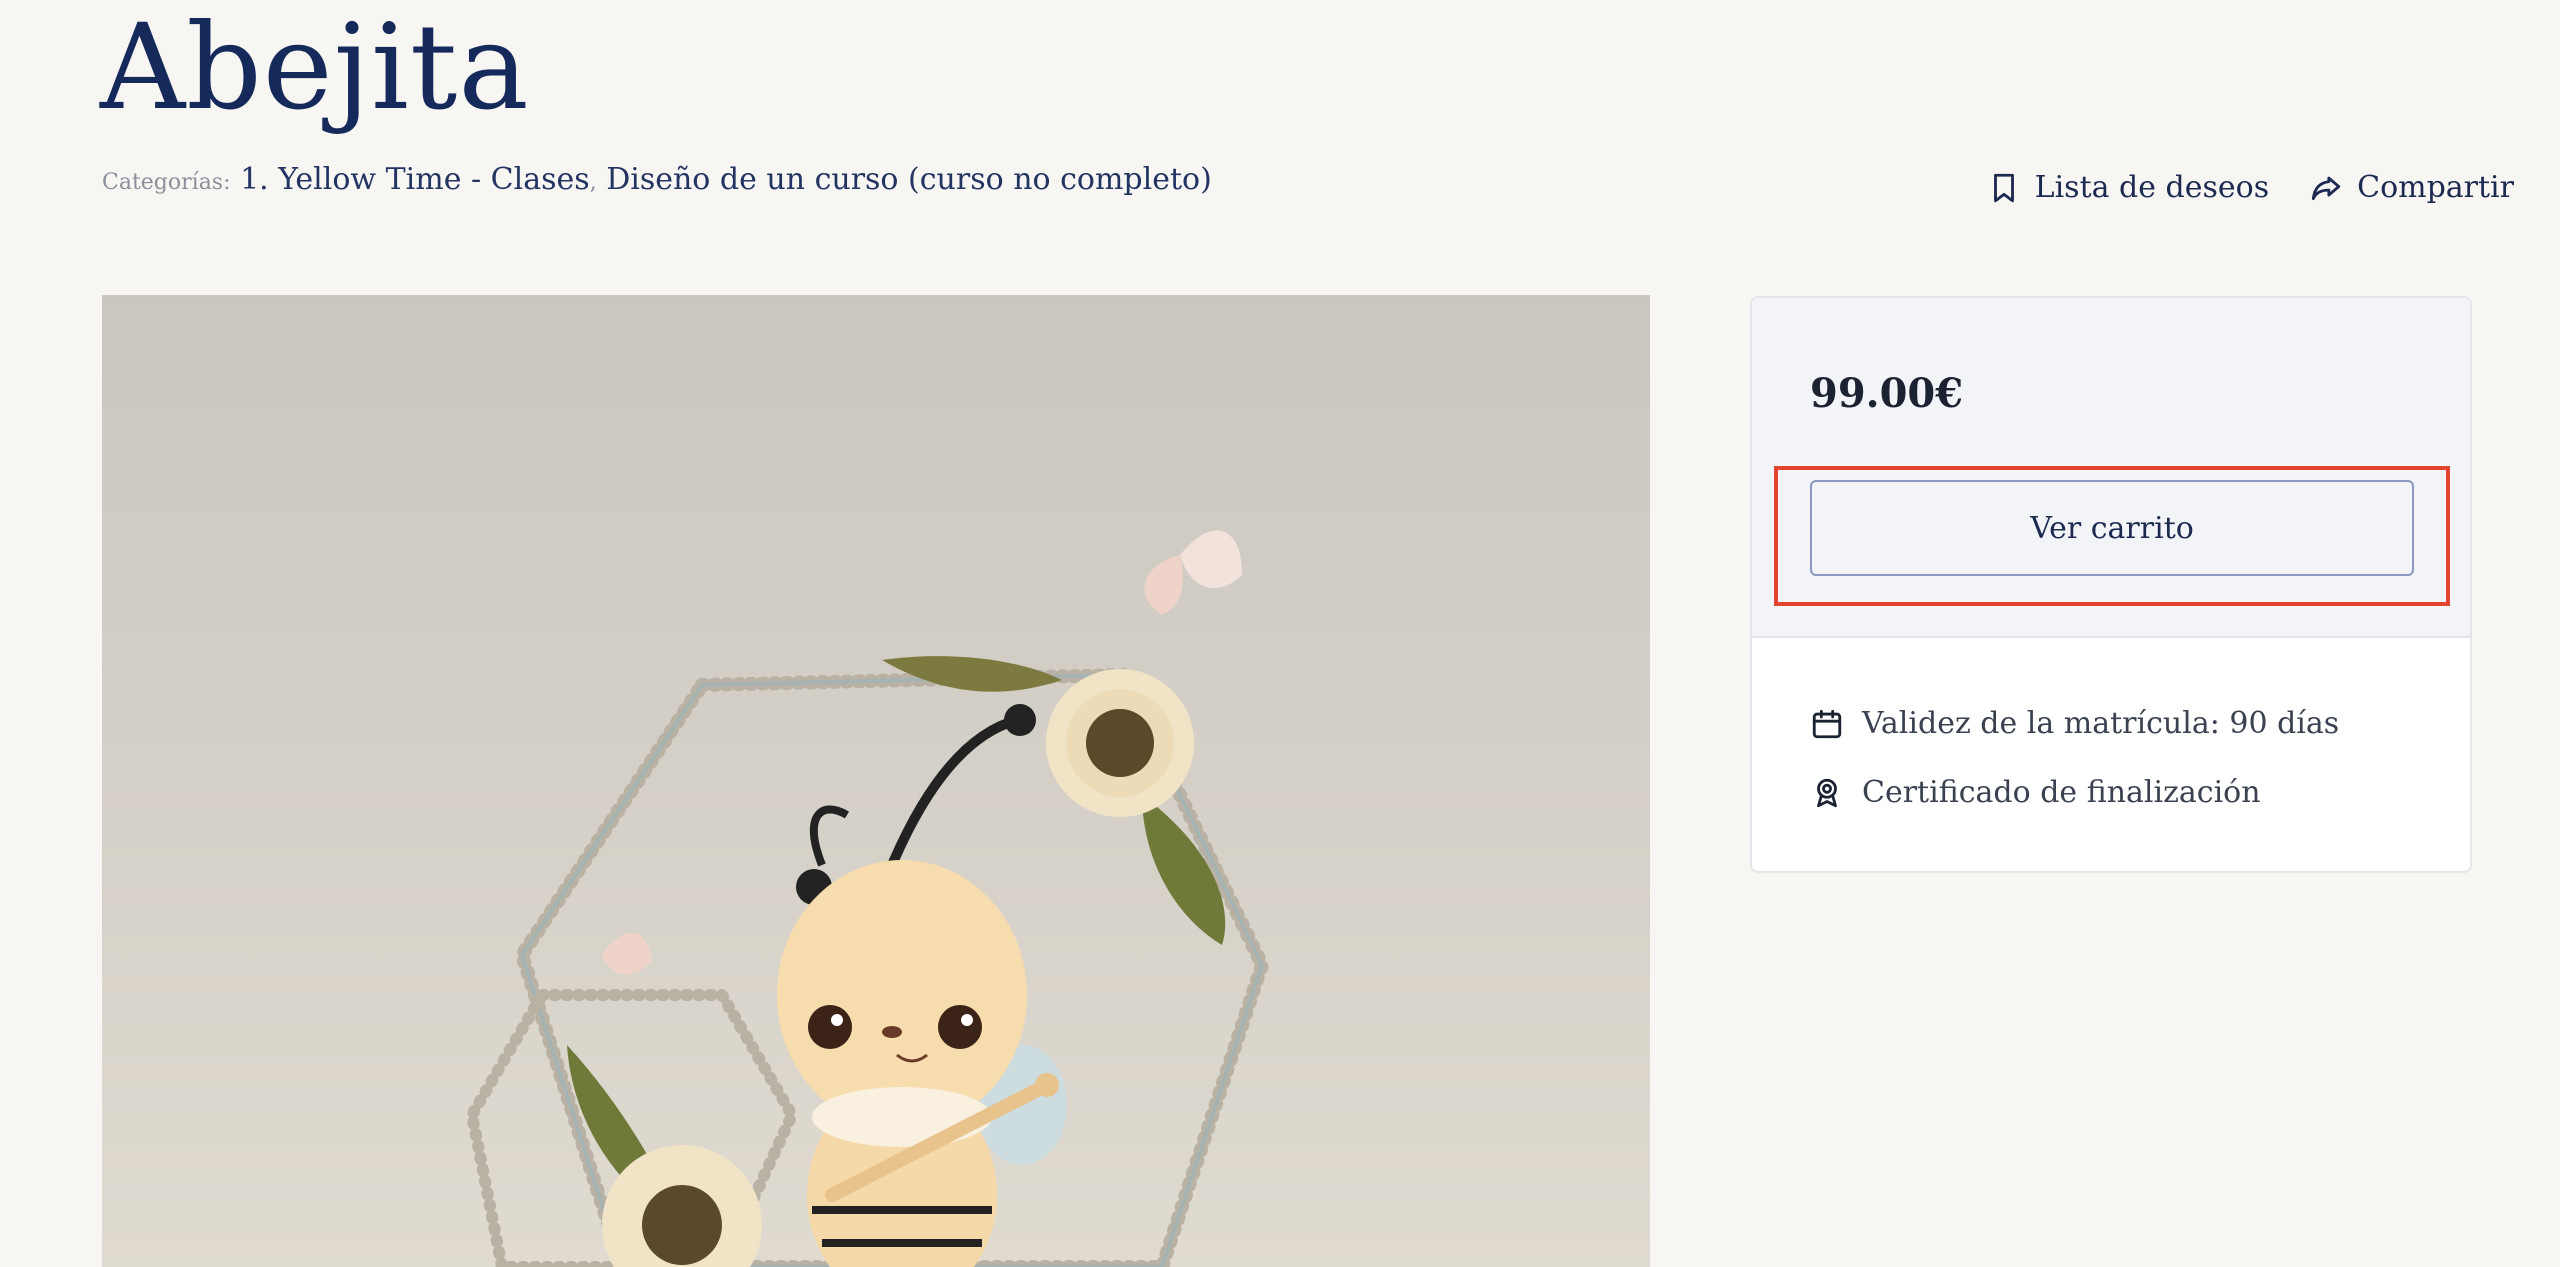 This screenshot has width=2560, height=1267. I want to click on bookmark-icon, so click(2003, 187).